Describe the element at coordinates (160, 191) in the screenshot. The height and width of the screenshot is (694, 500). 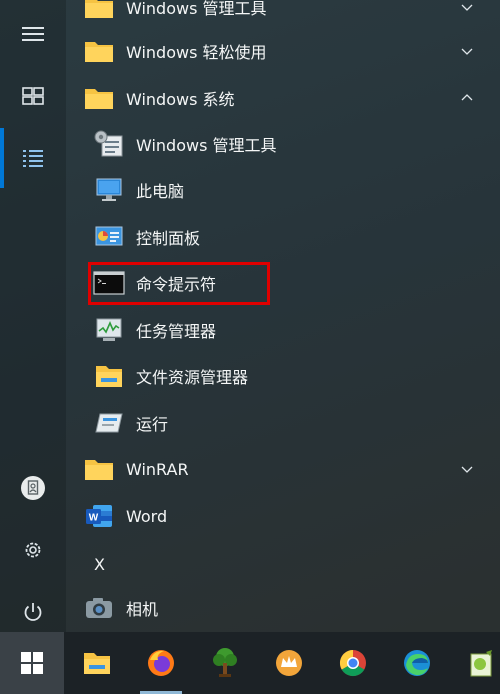
I see `app-label: 此电脑` at that location.